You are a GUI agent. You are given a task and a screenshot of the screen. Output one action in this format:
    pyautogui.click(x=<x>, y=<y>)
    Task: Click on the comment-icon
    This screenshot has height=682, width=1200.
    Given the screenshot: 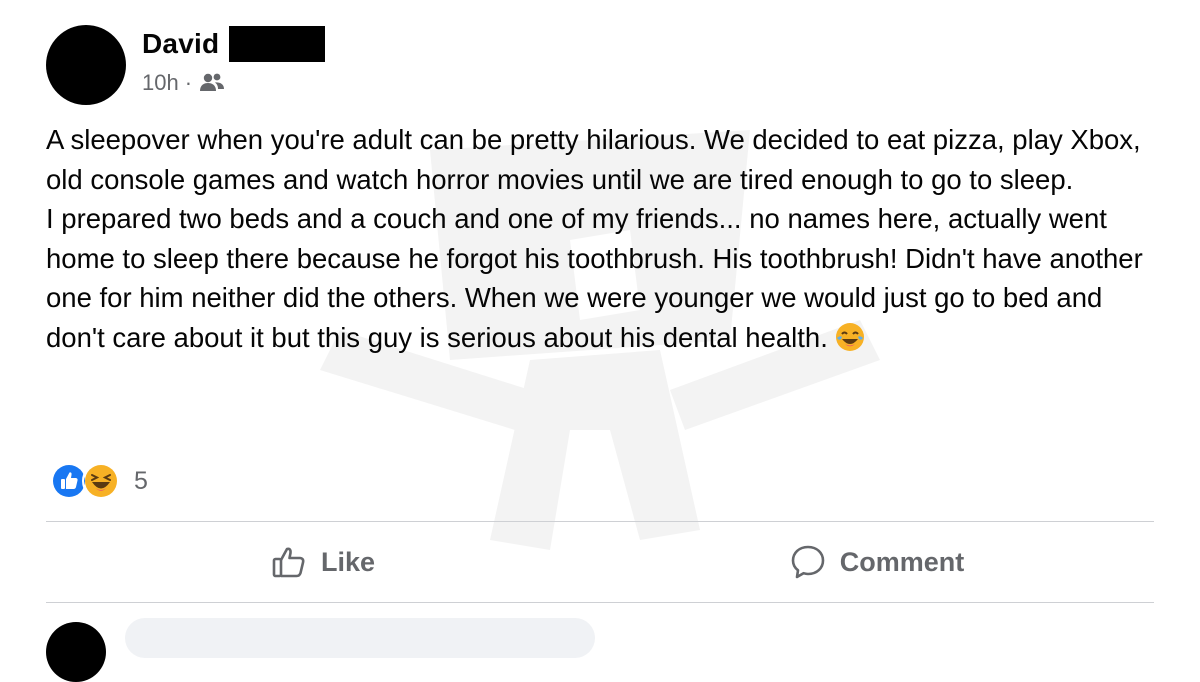 What is the action you would take?
    pyautogui.click(x=808, y=562)
    